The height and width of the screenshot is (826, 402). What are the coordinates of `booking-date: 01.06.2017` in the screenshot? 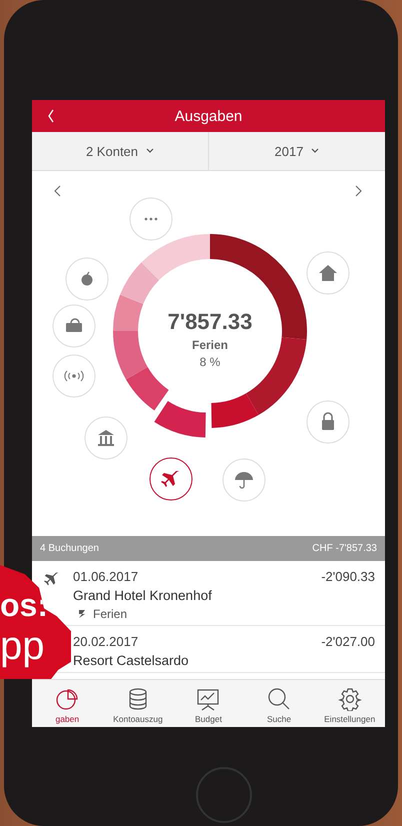 It's located at (106, 576).